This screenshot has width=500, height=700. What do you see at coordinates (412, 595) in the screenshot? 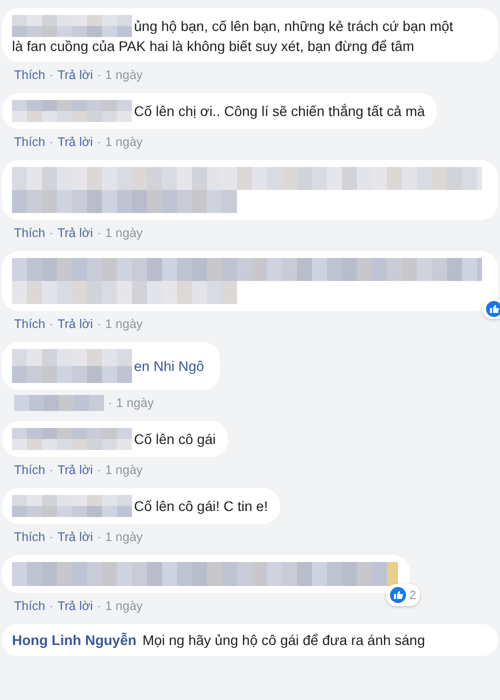
I see `reaction-count: 2` at bounding box center [412, 595].